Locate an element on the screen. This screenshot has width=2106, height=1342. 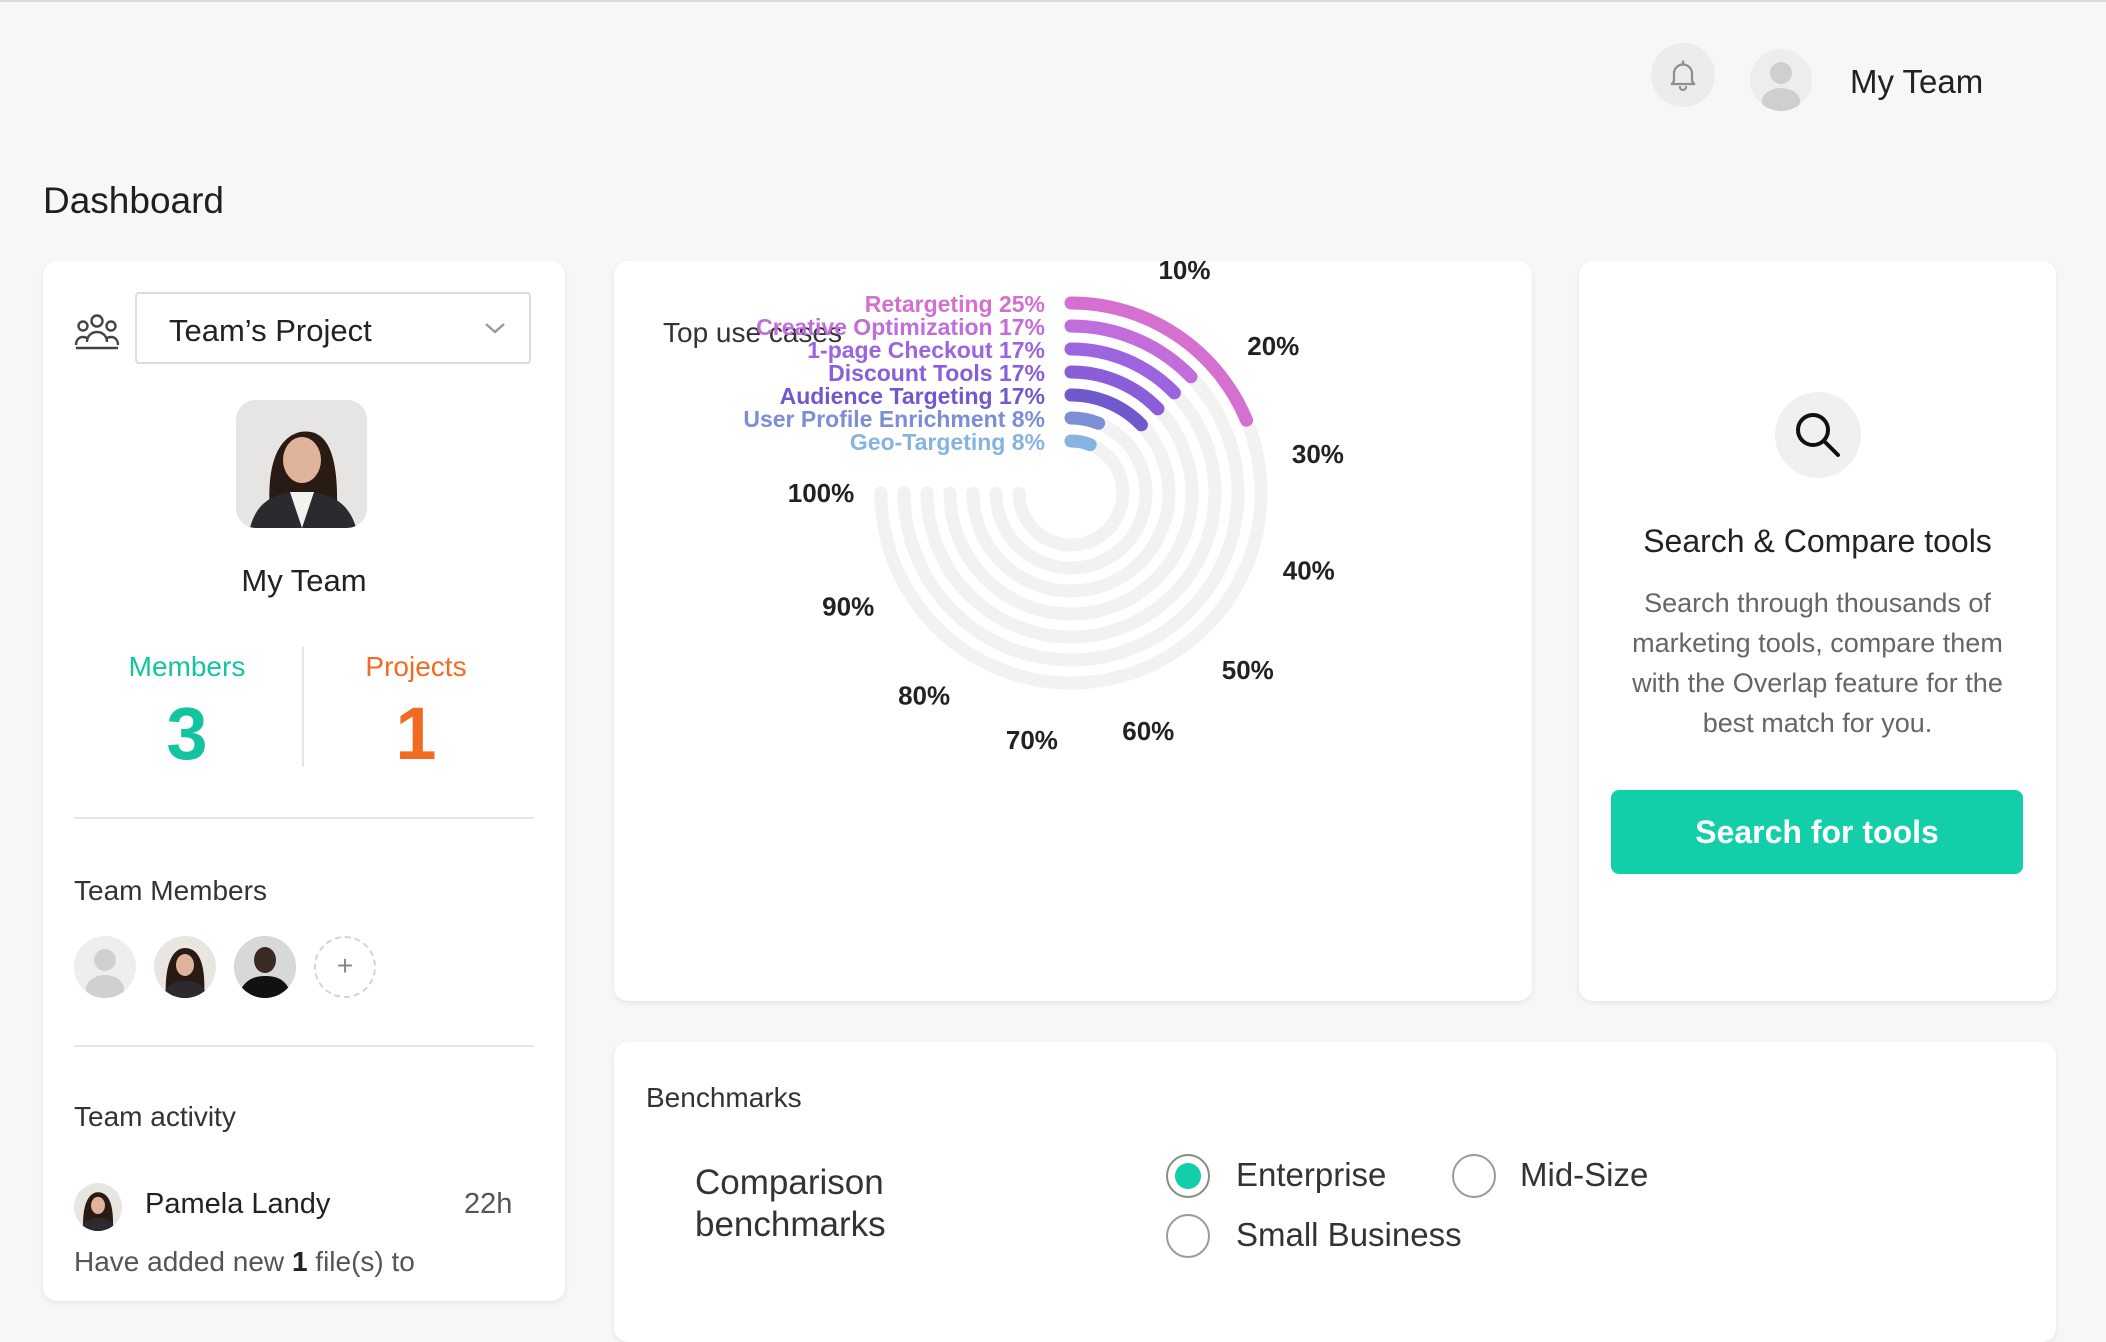
radio-enterprise is located at coordinates (1188, 1176).